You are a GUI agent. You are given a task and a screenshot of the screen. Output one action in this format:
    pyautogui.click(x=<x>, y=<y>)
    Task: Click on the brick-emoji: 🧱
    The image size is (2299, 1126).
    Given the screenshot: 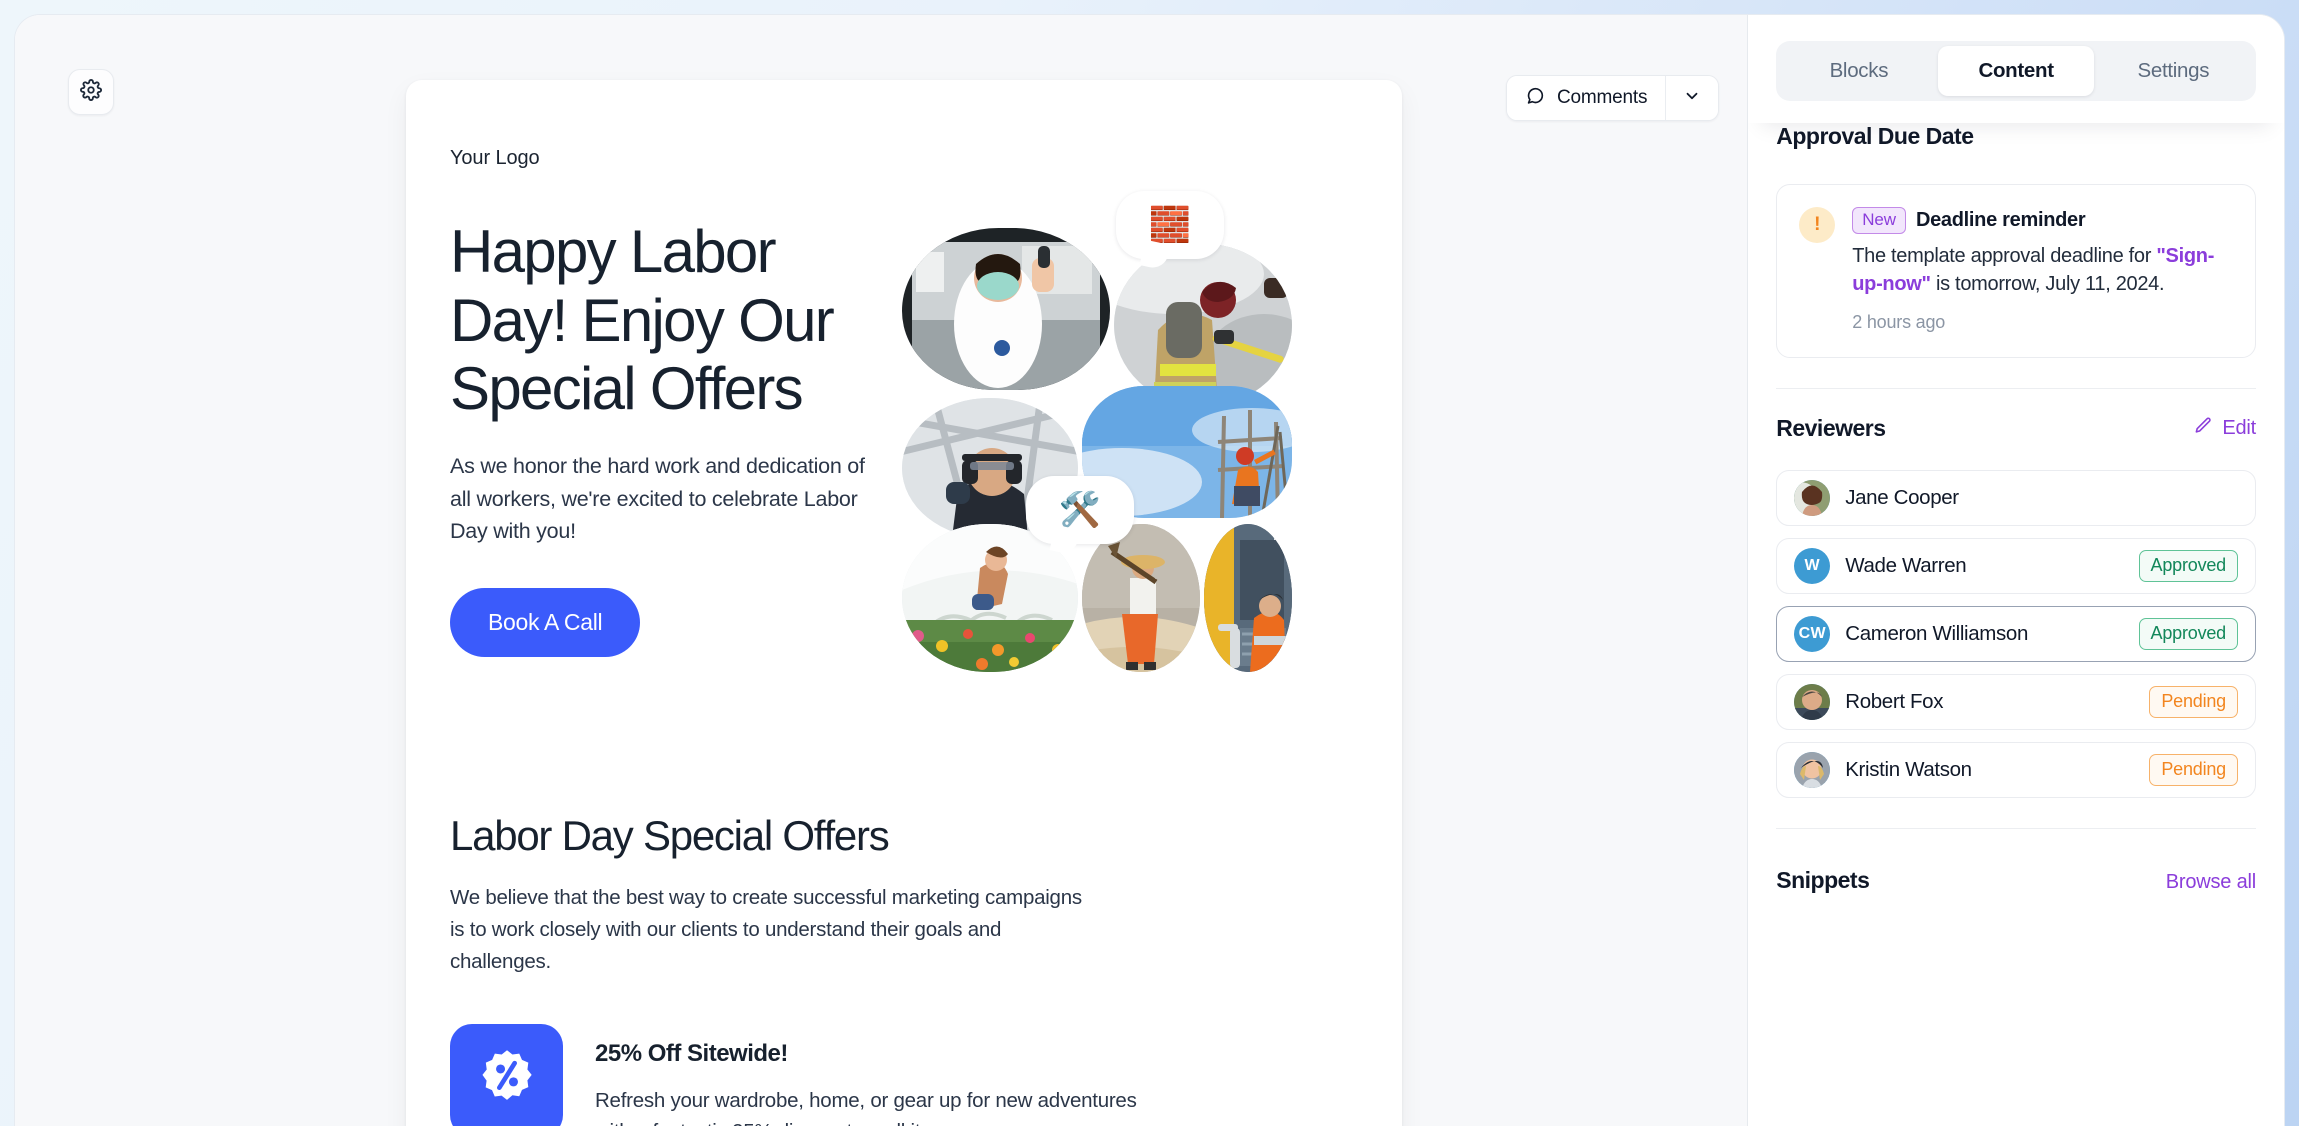 What is the action you would take?
    pyautogui.click(x=1170, y=225)
    